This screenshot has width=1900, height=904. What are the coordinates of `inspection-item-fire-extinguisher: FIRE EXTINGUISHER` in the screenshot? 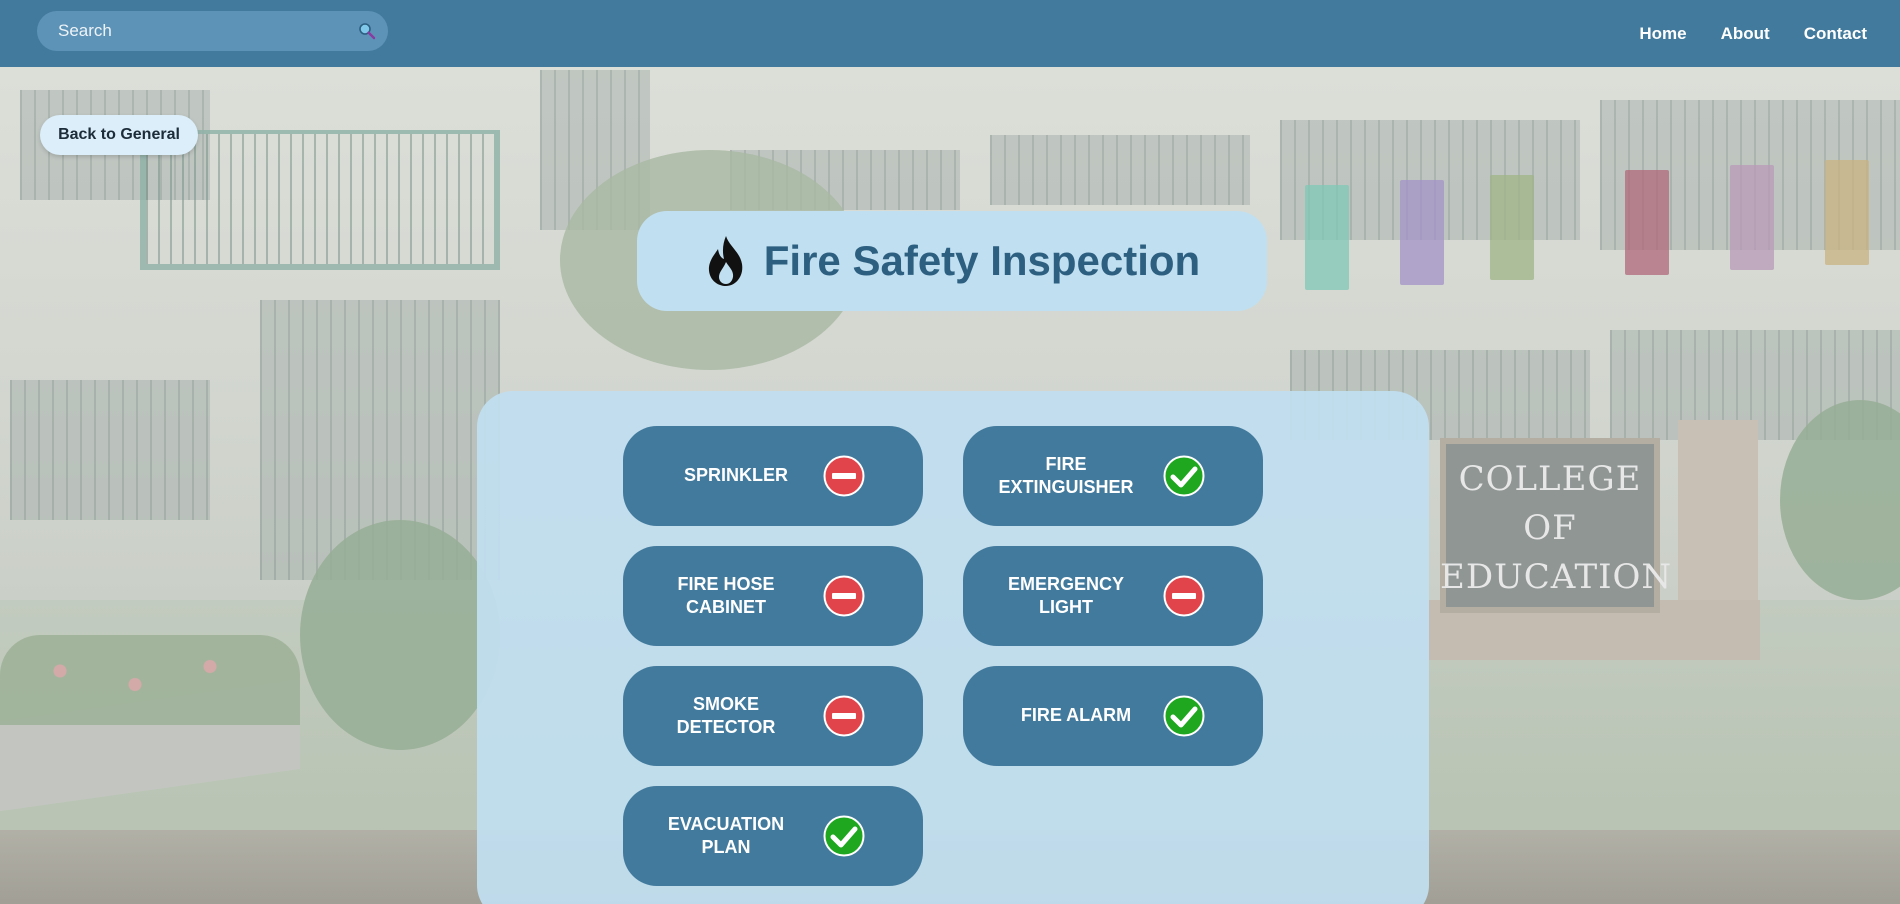 It's located at (1113, 476).